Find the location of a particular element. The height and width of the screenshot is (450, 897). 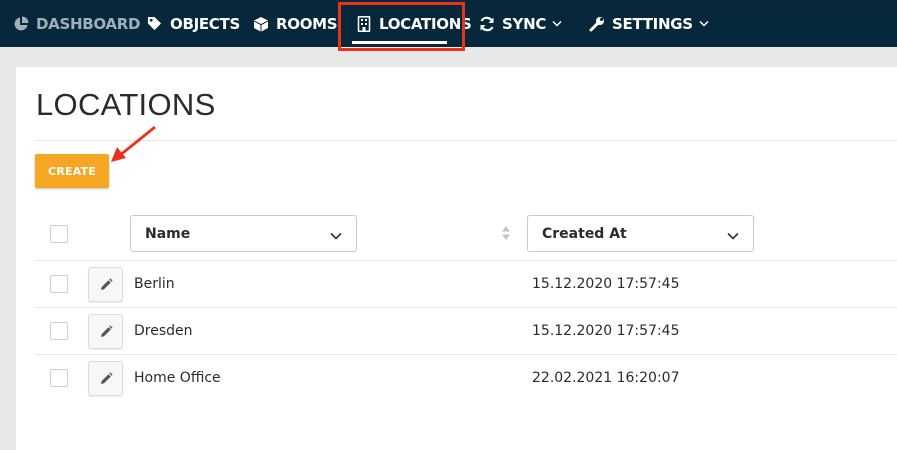

column-select-created-at: Created At is located at coordinates (640, 233).